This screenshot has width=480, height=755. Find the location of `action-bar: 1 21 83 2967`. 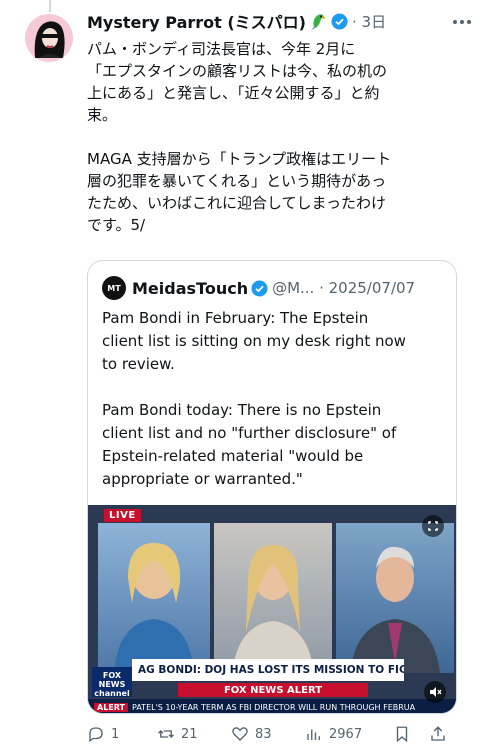

action-bar: 1 21 83 2967 is located at coordinates (277, 734).